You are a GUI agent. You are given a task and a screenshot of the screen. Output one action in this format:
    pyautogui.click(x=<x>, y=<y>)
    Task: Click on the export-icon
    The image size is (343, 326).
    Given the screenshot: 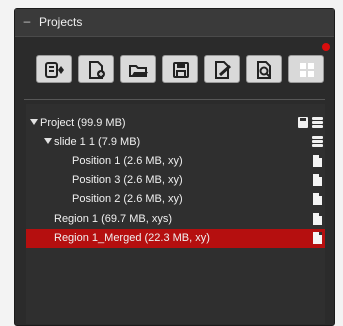 What is the action you would take?
    pyautogui.click(x=54, y=70)
    